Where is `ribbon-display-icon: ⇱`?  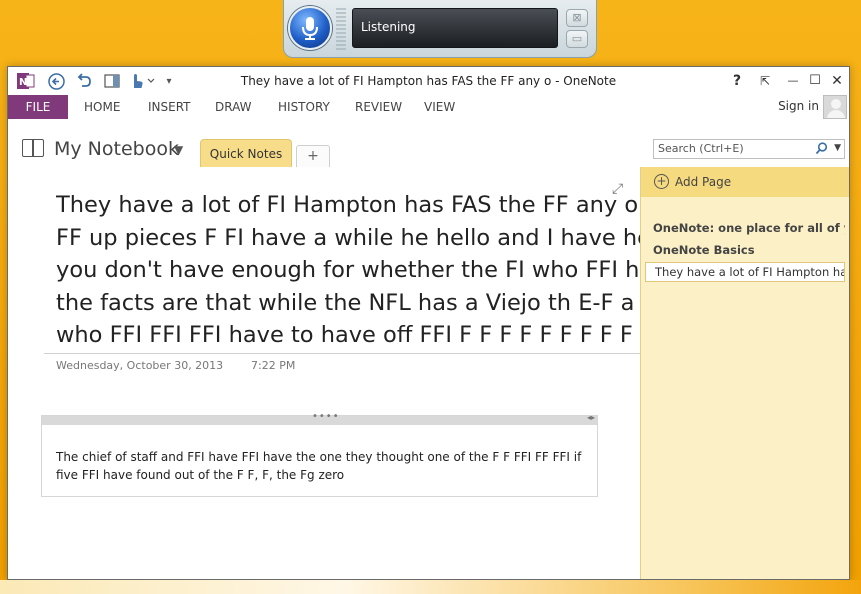 ribbon-display-icon: ⇱ is located at coordinates (765, 81).